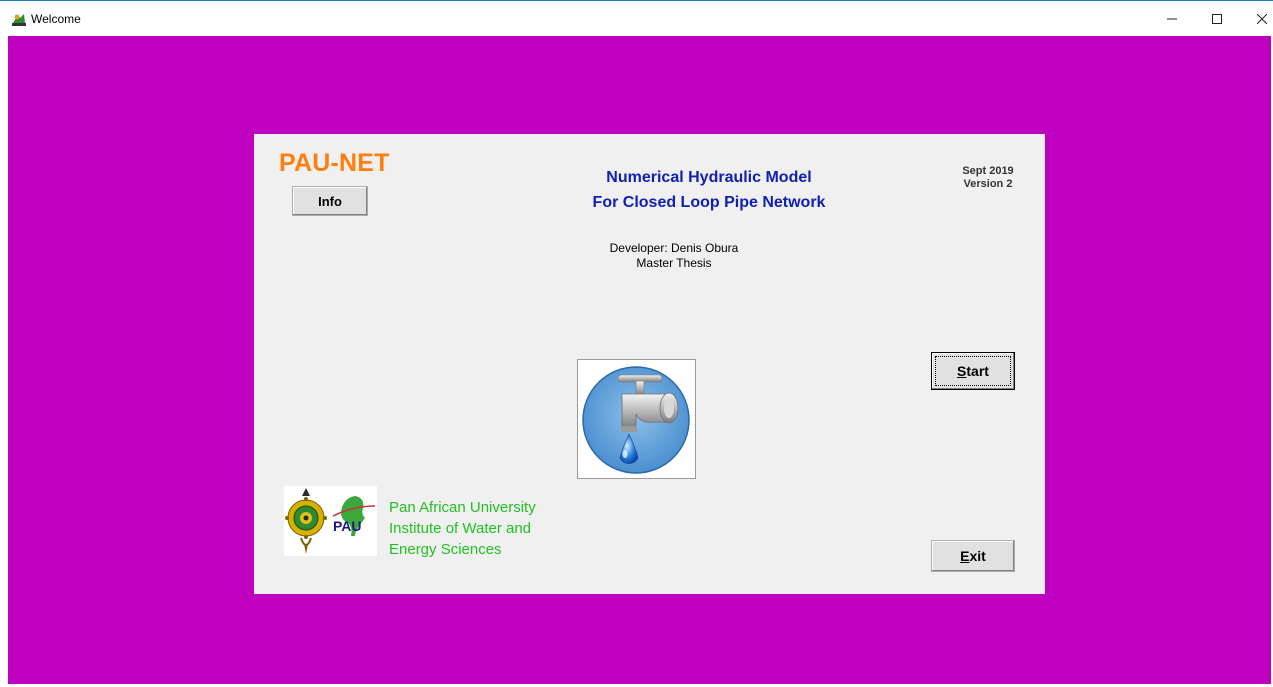 The width and height of the screenshot is (1273, 687). I want to click on start-button-label: Start, so click(973, 371).